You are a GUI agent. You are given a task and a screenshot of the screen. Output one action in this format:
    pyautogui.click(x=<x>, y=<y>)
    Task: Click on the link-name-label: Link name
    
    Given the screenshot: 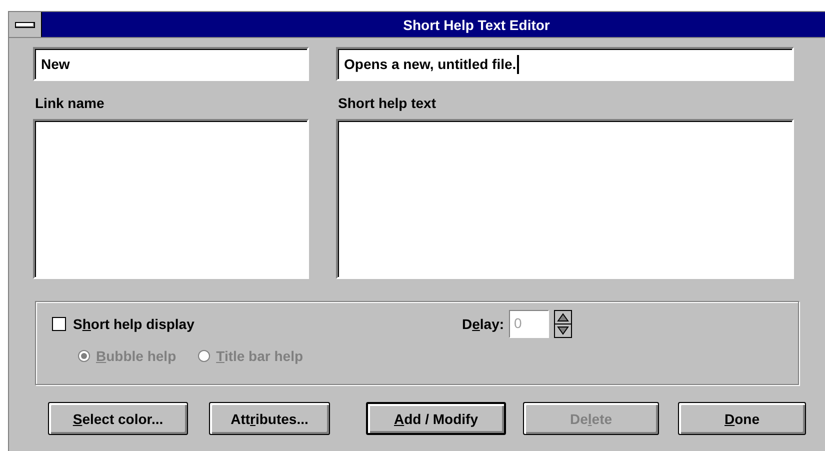 What is the action you would take?
    pyautogui.click(x=69, y=103)
    